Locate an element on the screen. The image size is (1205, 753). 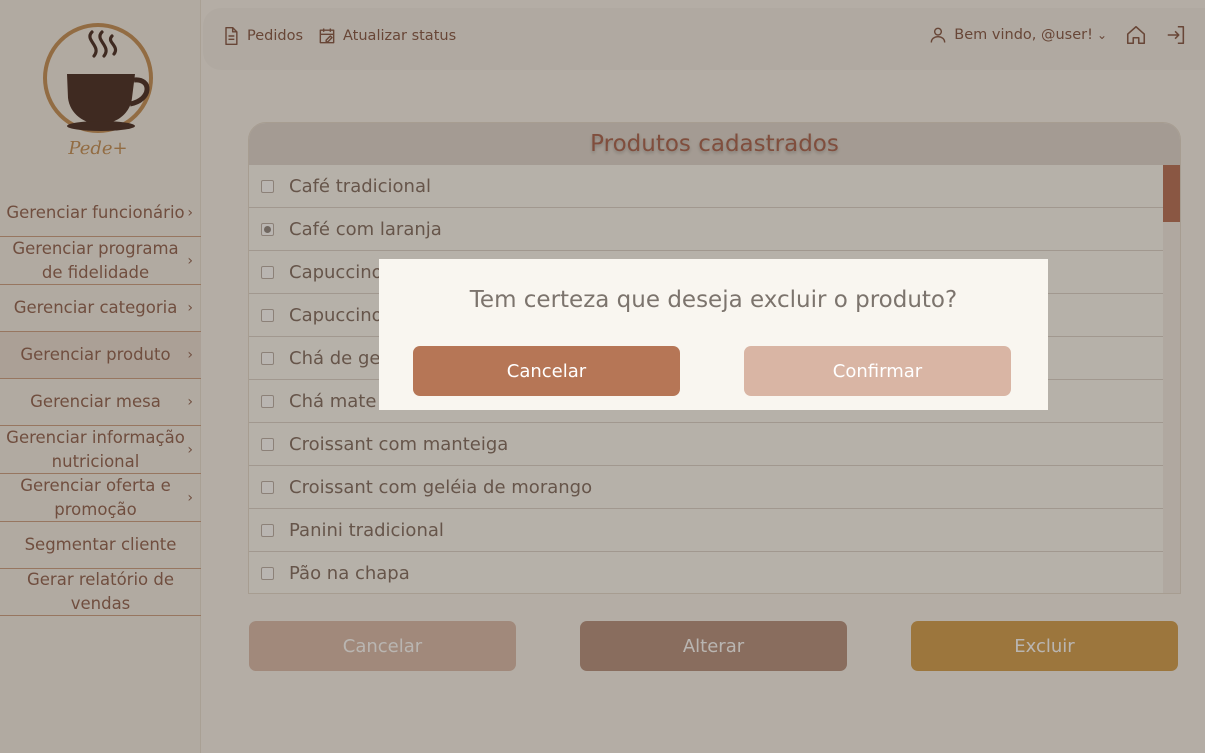
dialog-cancel-button: Cancelar is located at coordinates (546, 371).